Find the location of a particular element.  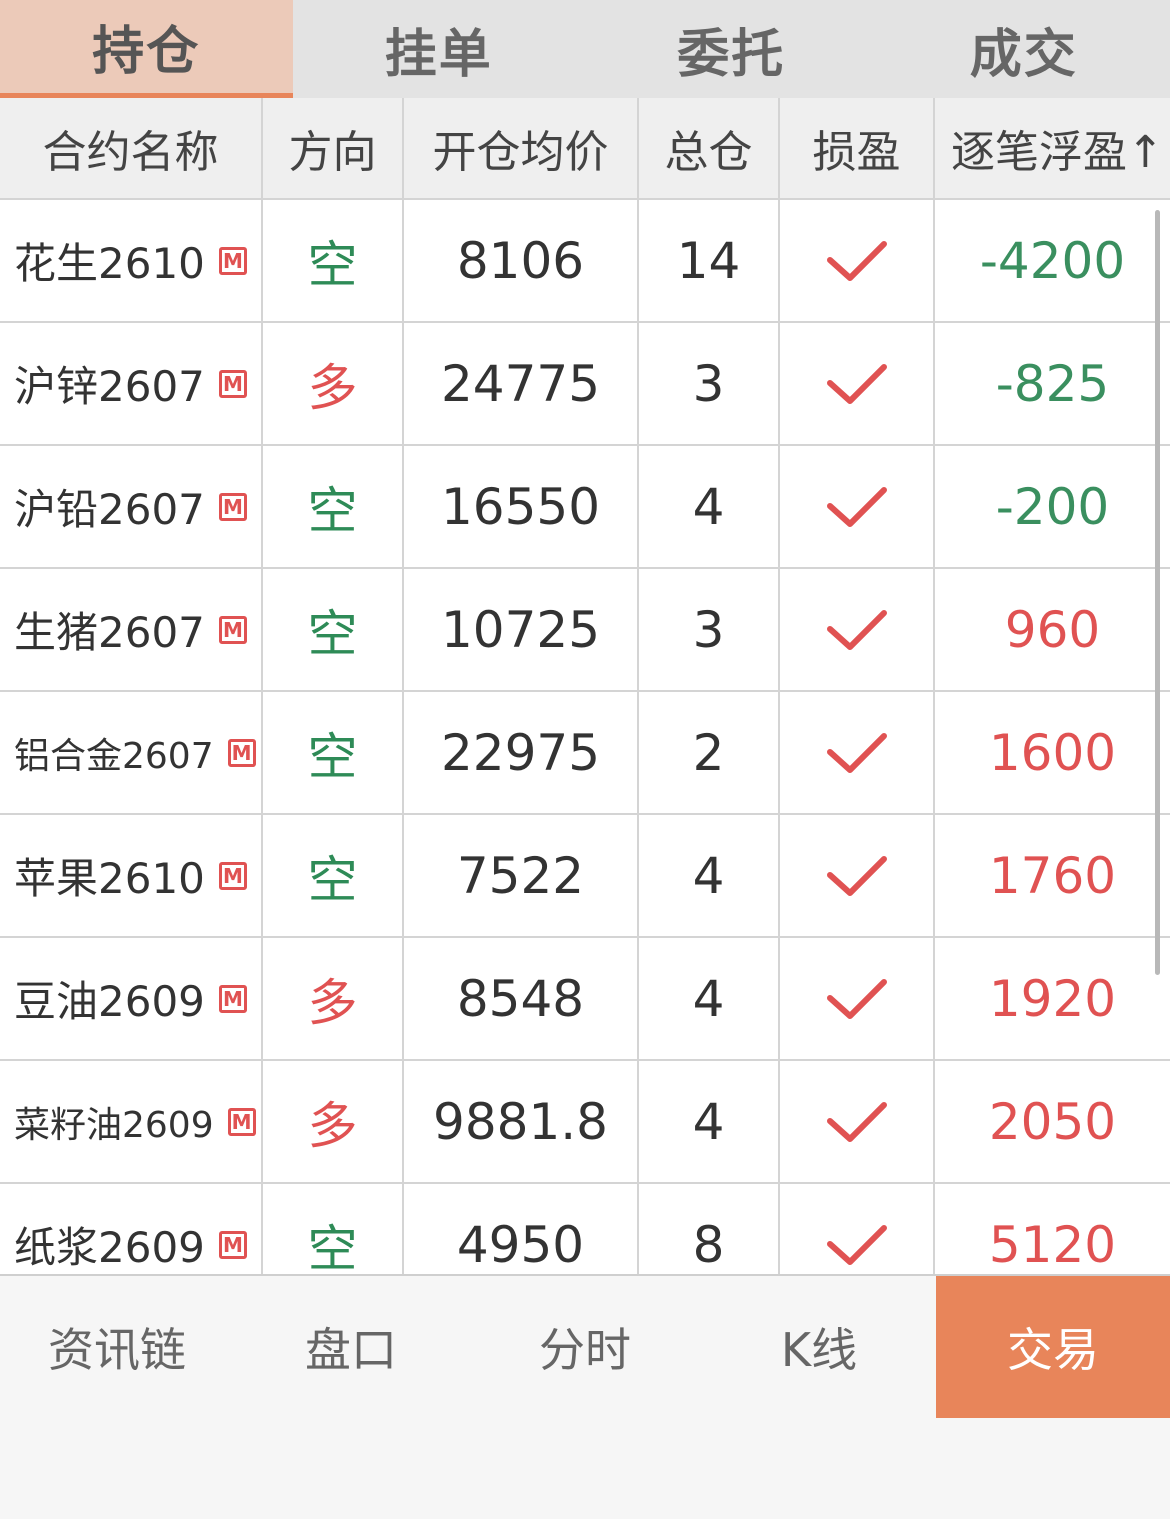

contract-name-cell: 苹果2610 M is located at coordinates (131, 876).